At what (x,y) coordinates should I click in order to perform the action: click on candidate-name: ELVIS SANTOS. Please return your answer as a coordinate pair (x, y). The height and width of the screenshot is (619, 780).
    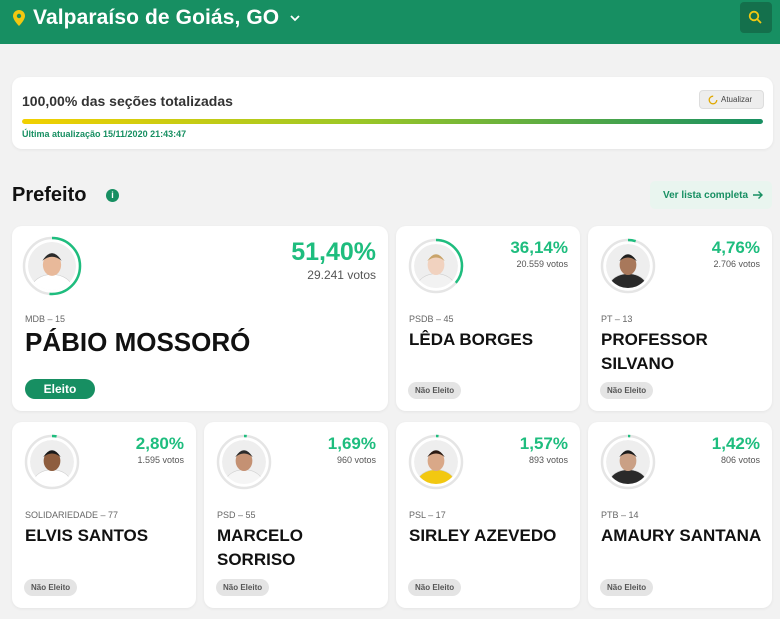
    Looking at the image, I should click on (87, 535).